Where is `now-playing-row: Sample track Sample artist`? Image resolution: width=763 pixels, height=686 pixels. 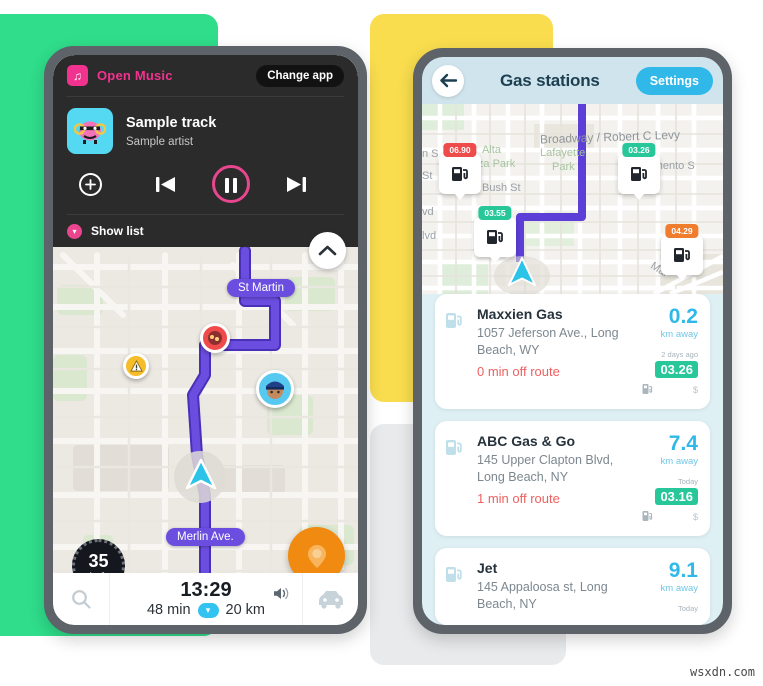
now-playing-row: Sample track Sample artist is located at coordinates (205, 130).